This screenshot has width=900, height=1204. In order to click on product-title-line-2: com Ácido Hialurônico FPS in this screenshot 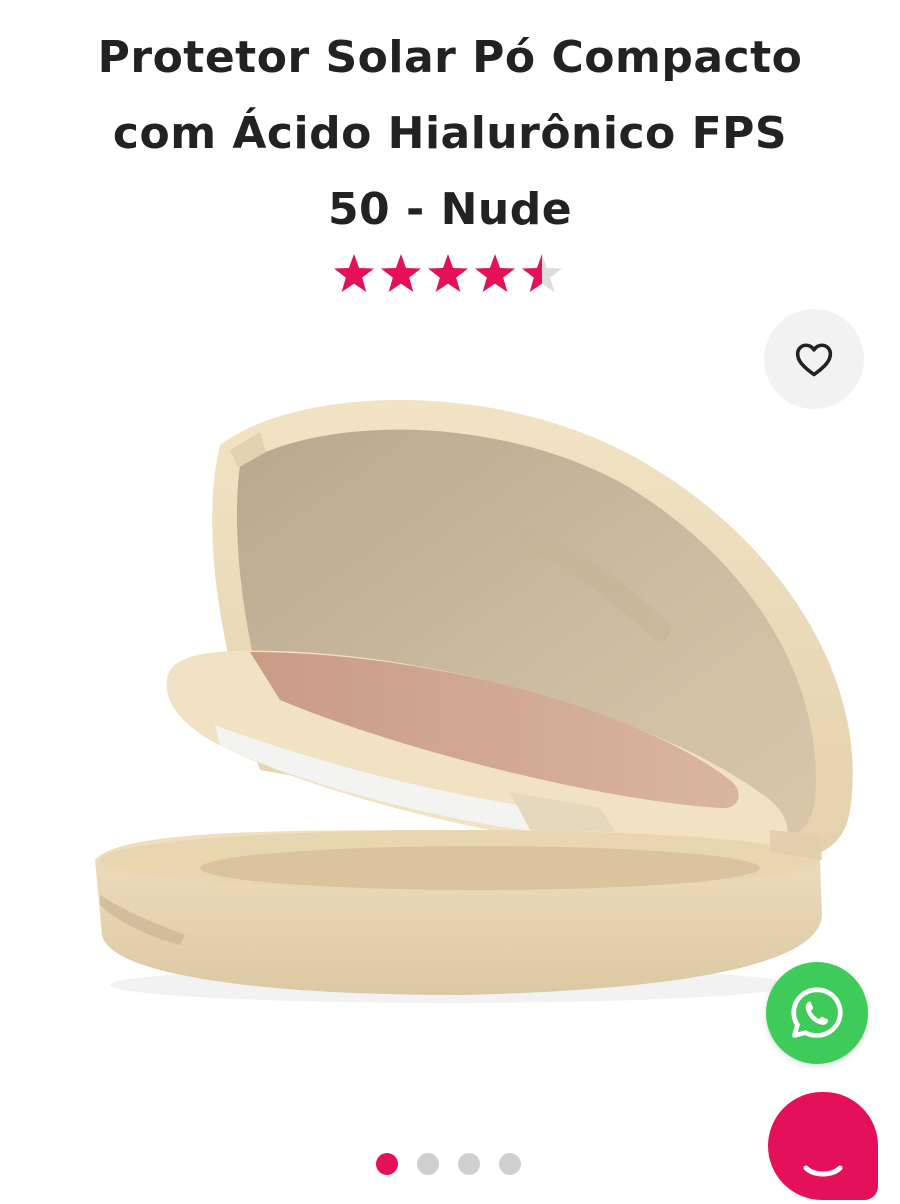, I will do `click(450, 133)`.